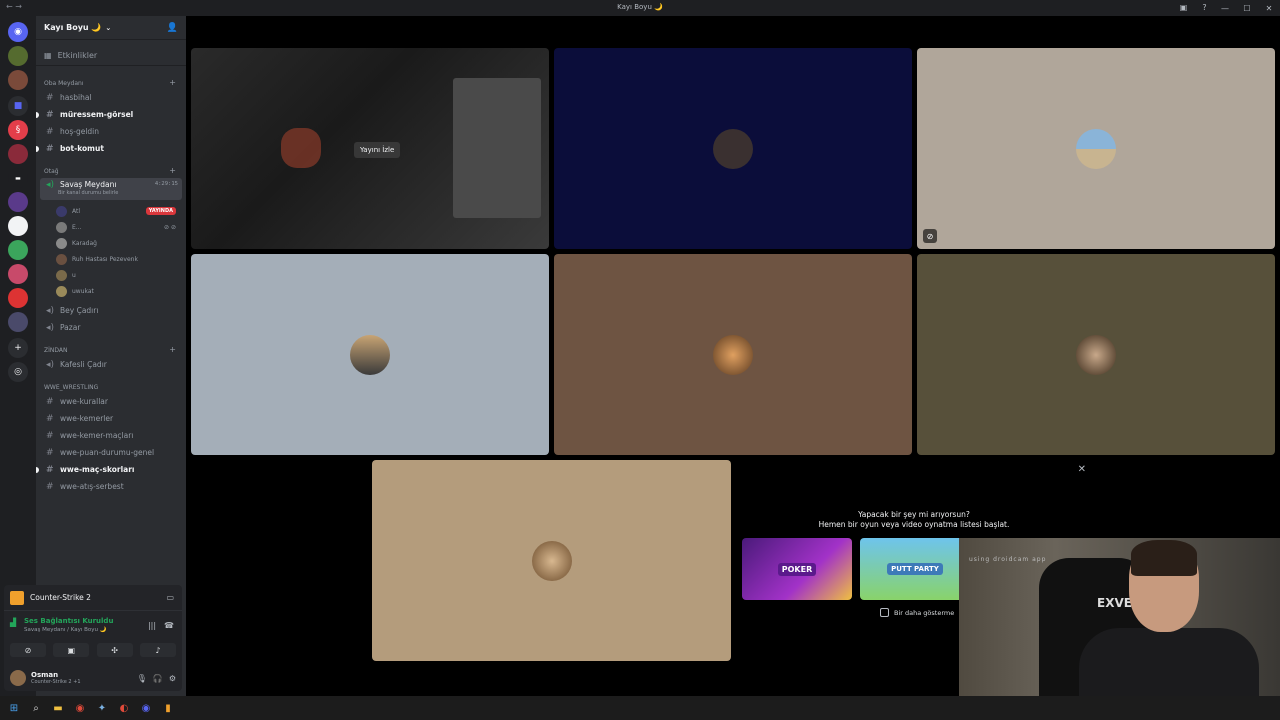 The height and width of the screenshot is (720, 1280). What do you see at coordinates (55, 350) in the screenshot?
I see `category-zindan: ZİNDAN` at bounding box center [55, 350].